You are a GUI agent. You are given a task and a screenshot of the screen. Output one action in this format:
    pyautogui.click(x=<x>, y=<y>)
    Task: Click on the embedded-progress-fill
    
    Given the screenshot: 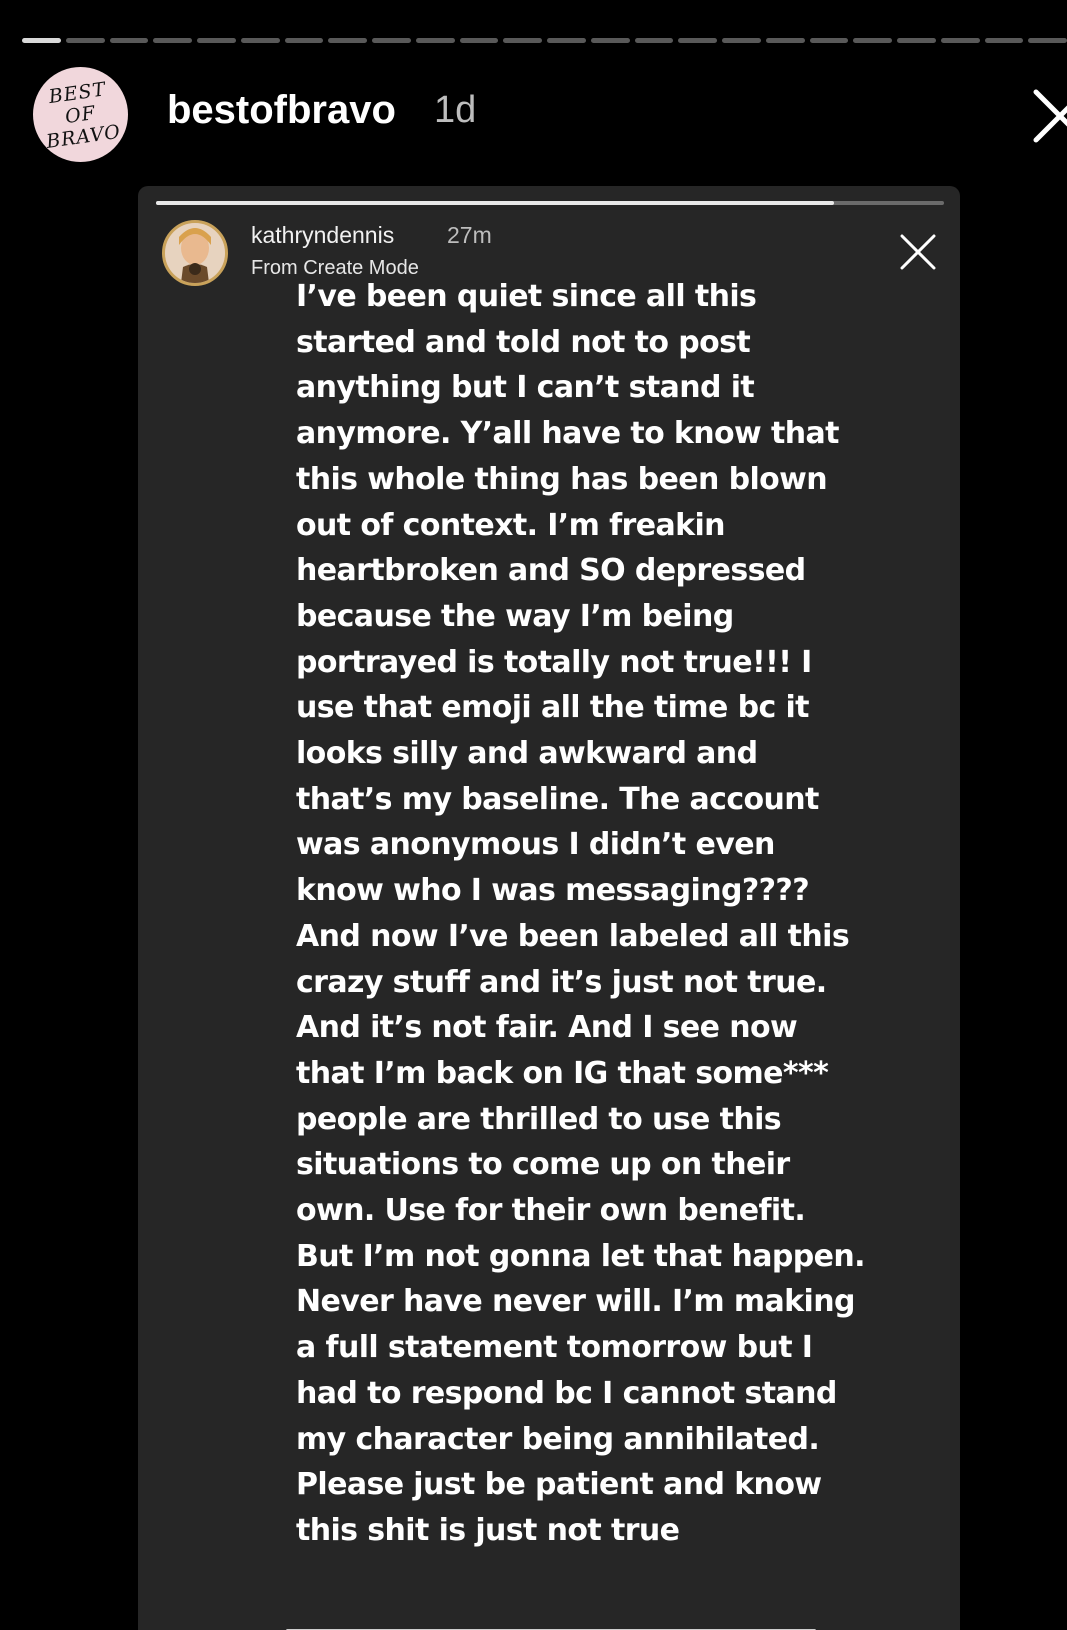 What is the action you would take?
    pyautogui.click(x=495, y=203)
    